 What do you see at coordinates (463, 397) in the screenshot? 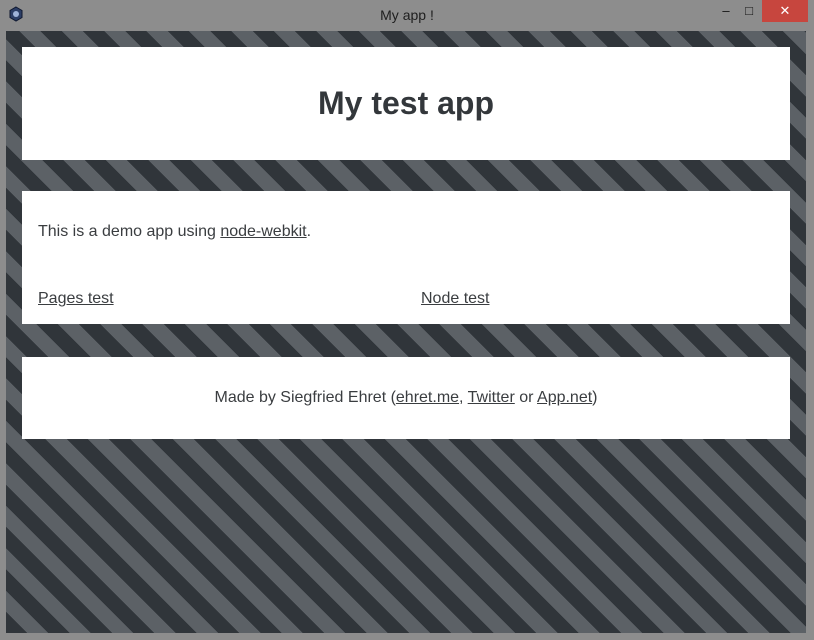
I see `credits-sep-1: ,` at bounding box center [463, 397].